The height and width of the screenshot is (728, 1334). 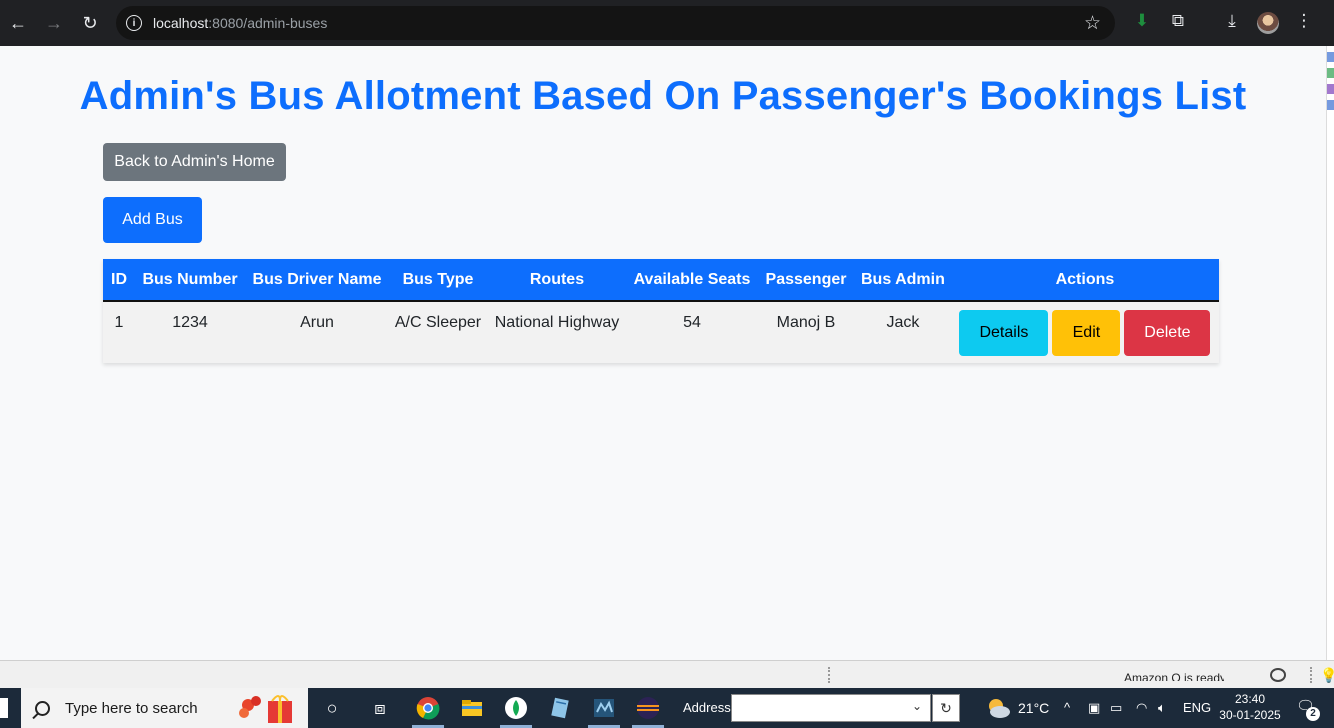 What do you see at coordinates (692, 279) in the screenshot?
I see `column-header-available-seats: Available Seats` at bounding box center [692, 279].